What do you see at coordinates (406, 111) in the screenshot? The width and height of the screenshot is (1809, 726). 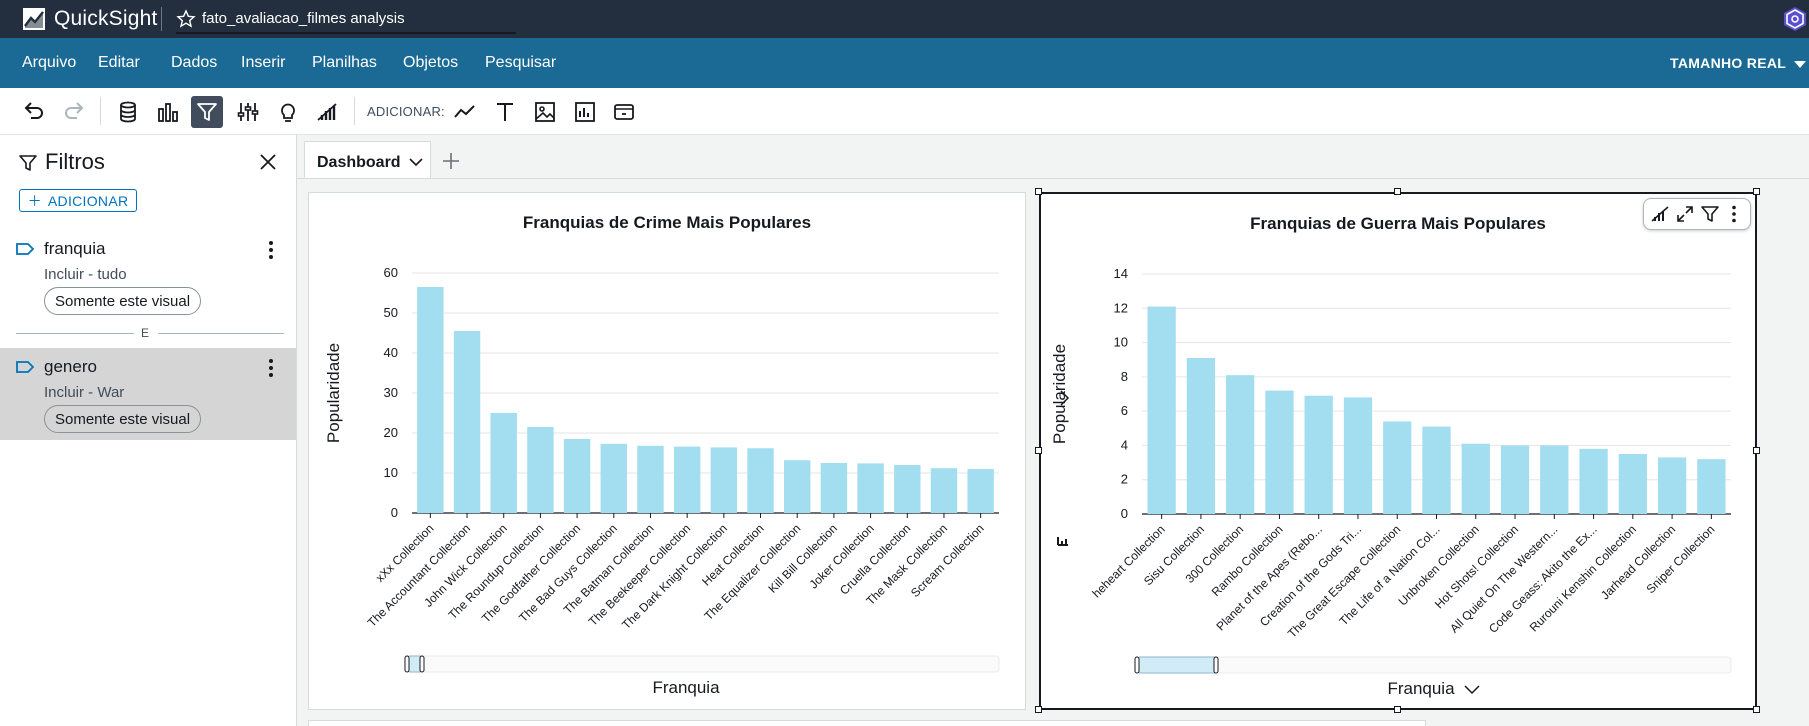 I see `add-label: ADICIONAR:` at bounding box center [406, 111].